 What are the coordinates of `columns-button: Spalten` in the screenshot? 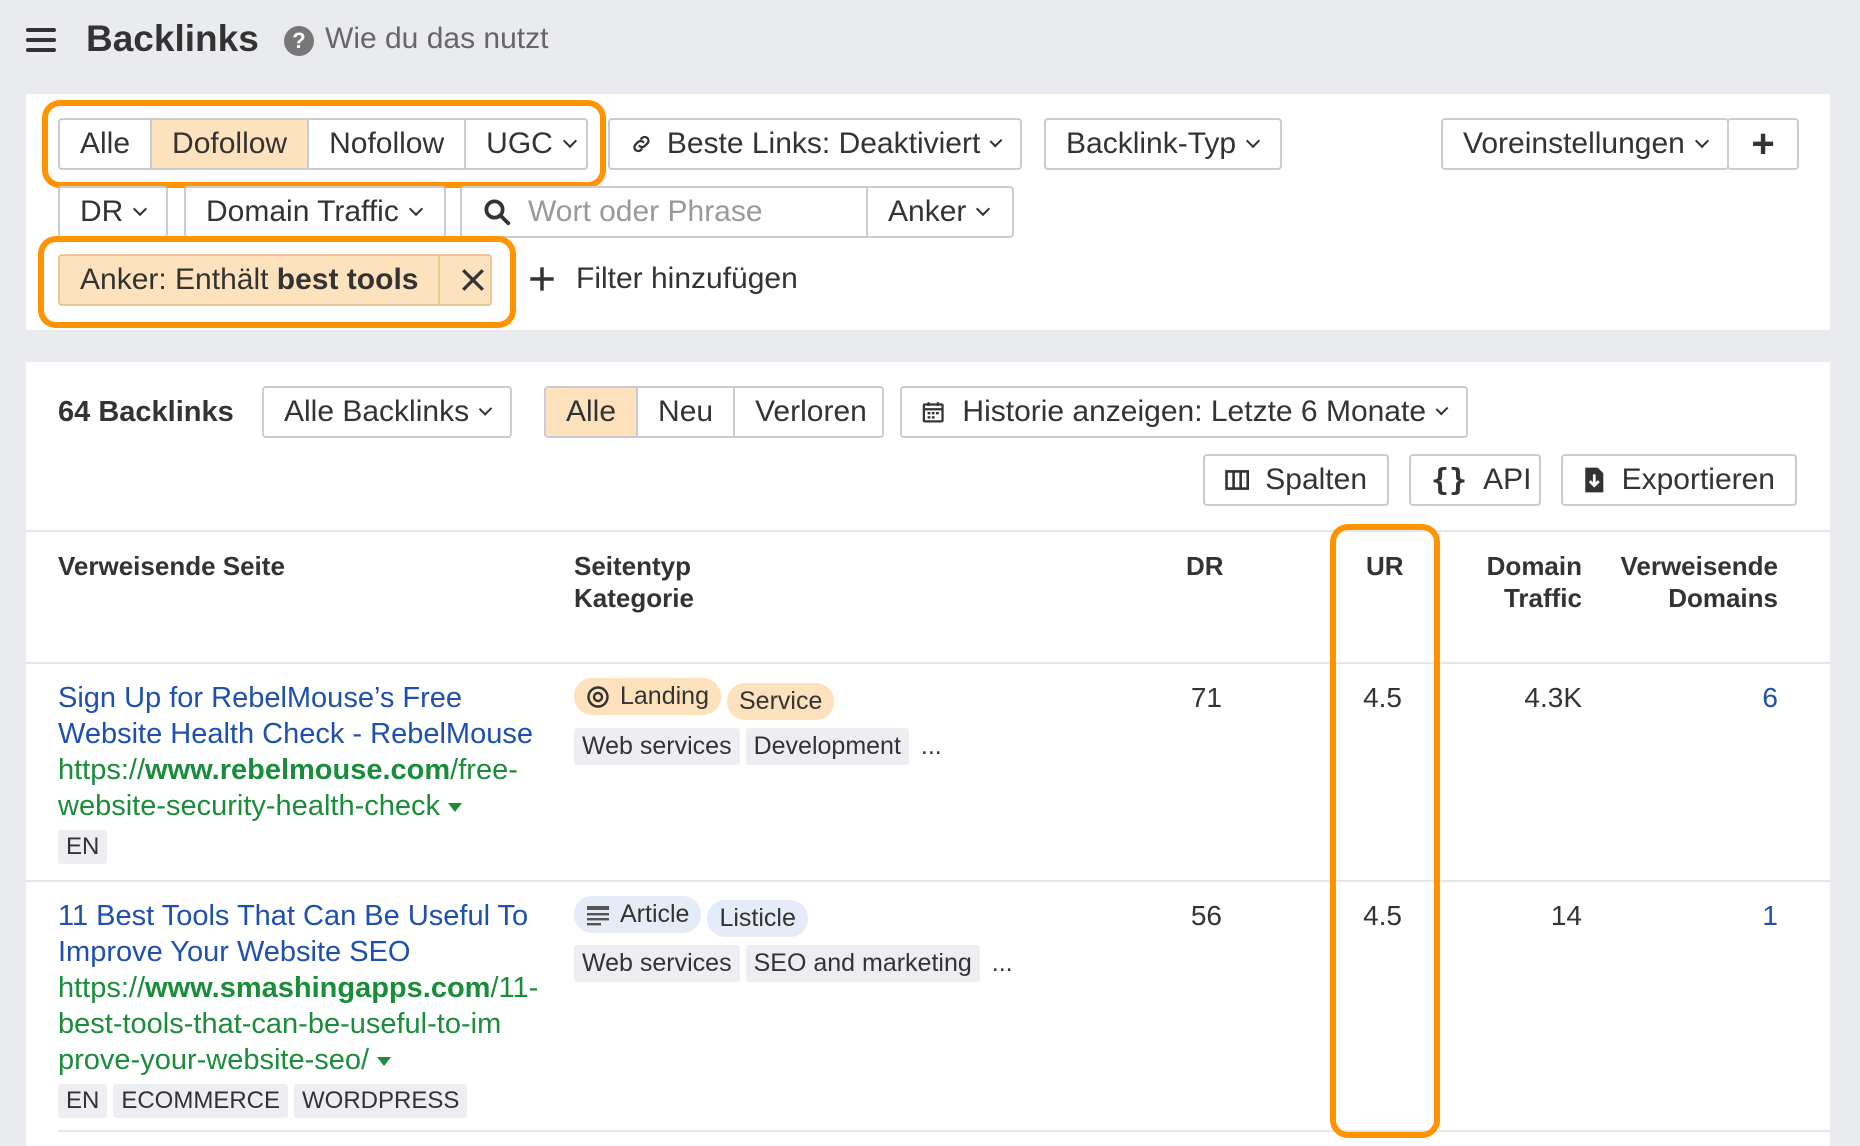 It's located at (1296, 480).